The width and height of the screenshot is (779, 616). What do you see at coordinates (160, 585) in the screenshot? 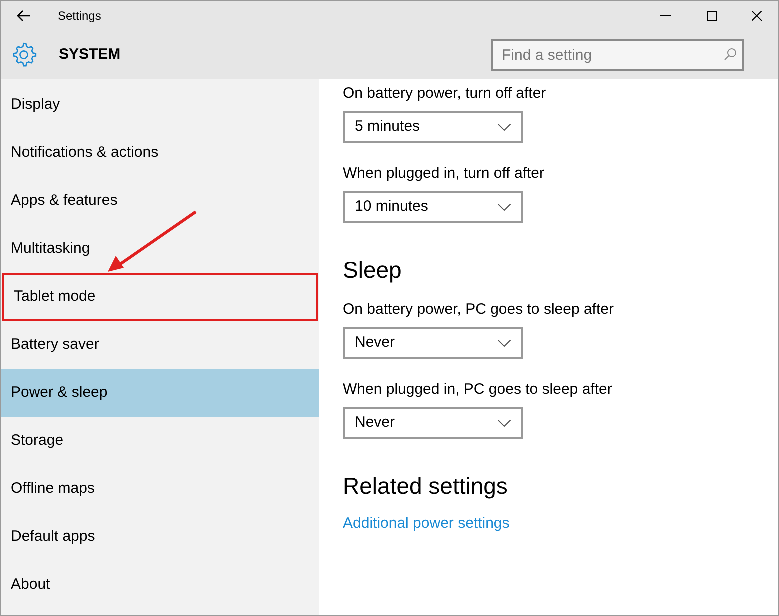
I see `sidebar-item: About` at bounding box center [160, 585].